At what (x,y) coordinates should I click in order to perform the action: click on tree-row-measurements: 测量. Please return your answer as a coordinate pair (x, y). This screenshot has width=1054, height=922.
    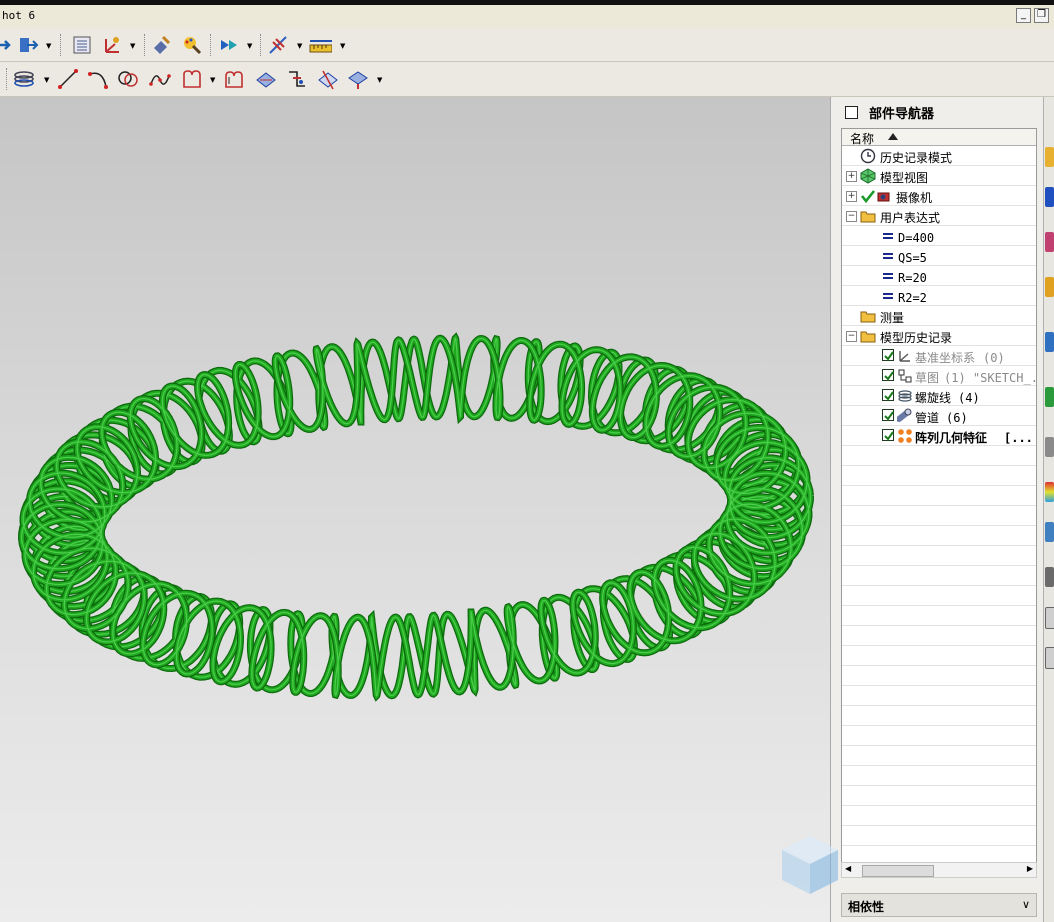
    Looking at the image, I should click on (939, 316).